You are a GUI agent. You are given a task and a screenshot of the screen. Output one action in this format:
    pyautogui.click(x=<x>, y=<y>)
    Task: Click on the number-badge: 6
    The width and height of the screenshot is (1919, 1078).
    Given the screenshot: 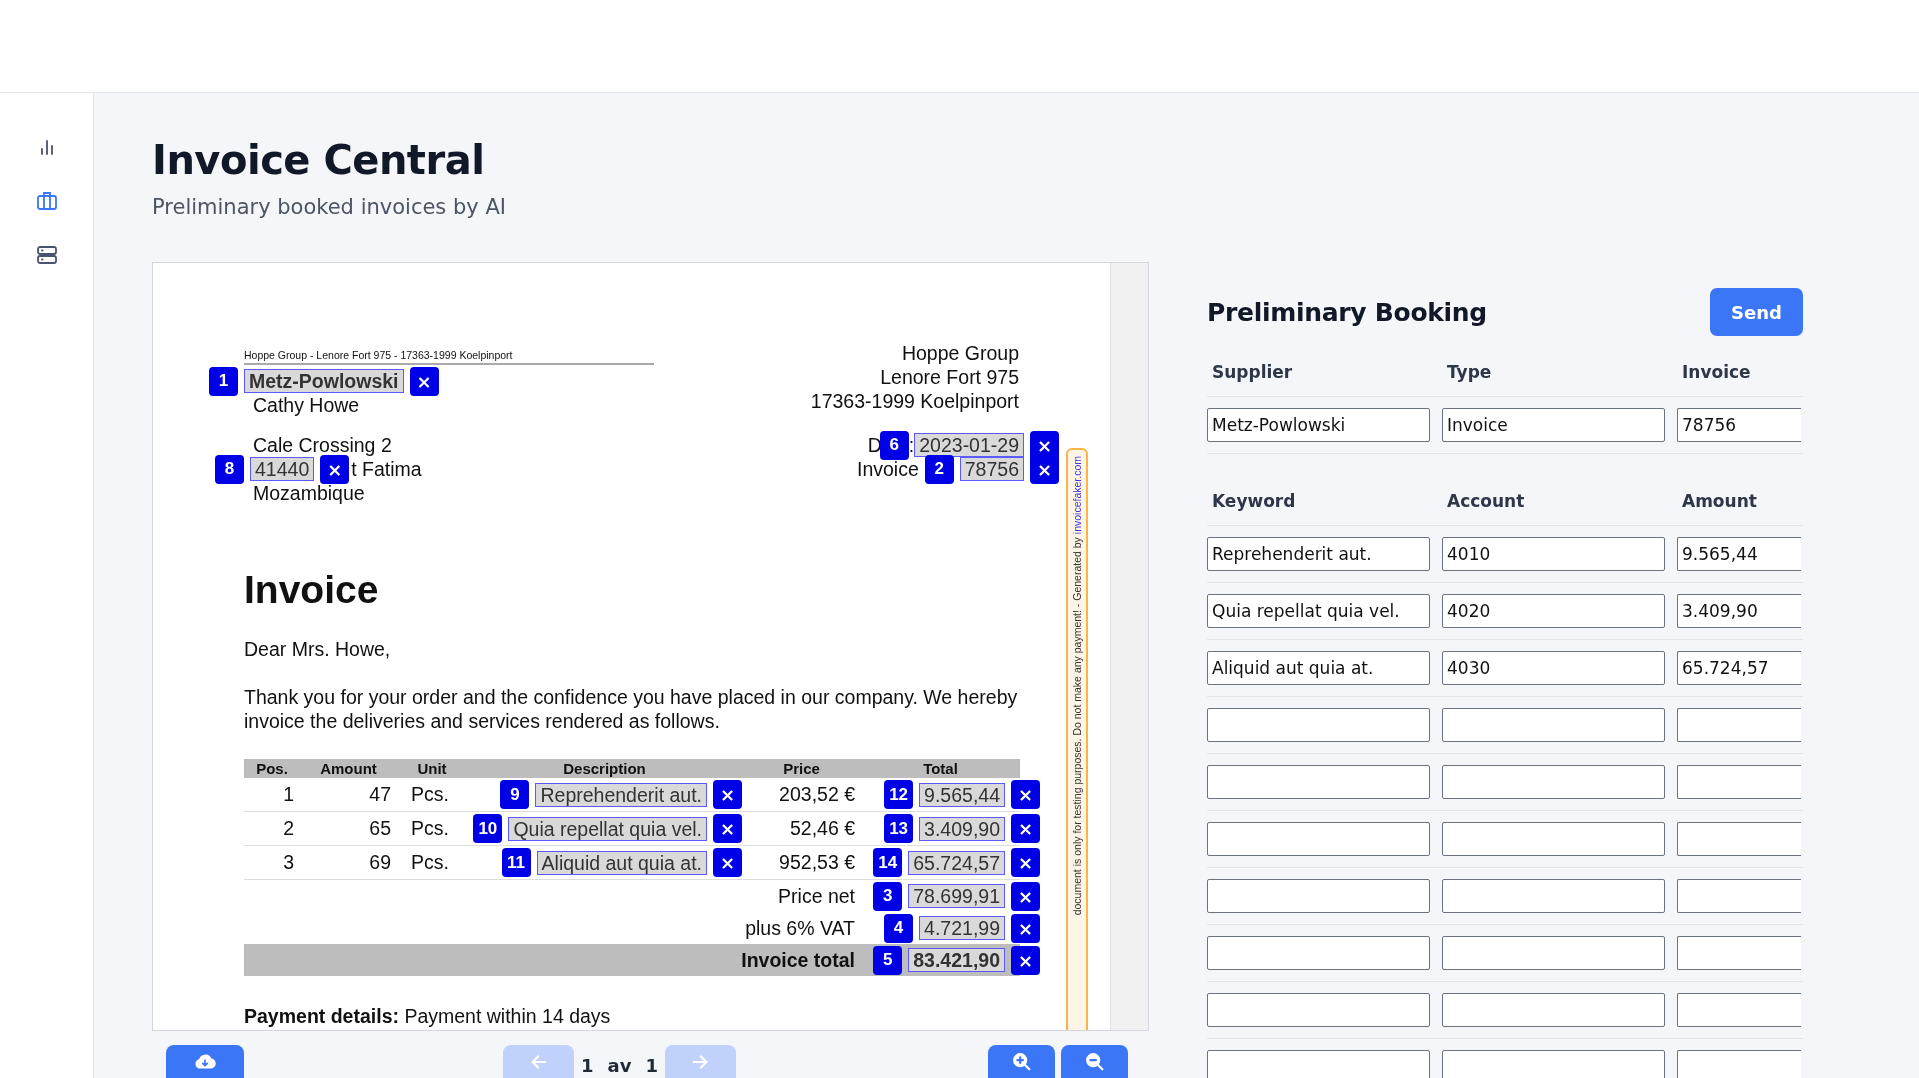 What is the action you would take?
    pyautogui.click(x=894, y=445)
    